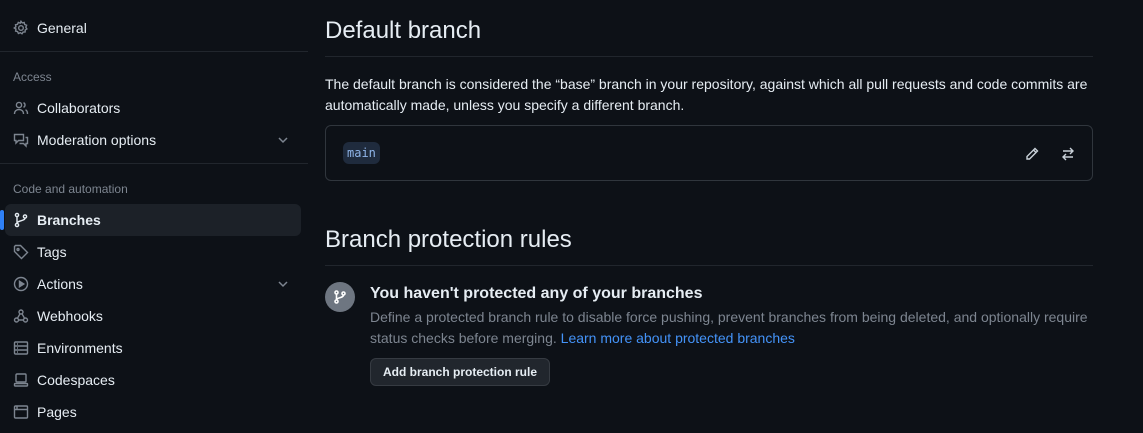 The width and height of the screenshot is (1143, 433). What do you see at coordinates (1068, 154) in the screenshot?
I see `arrow-switch-icon` at bounding box center [1068, 154].